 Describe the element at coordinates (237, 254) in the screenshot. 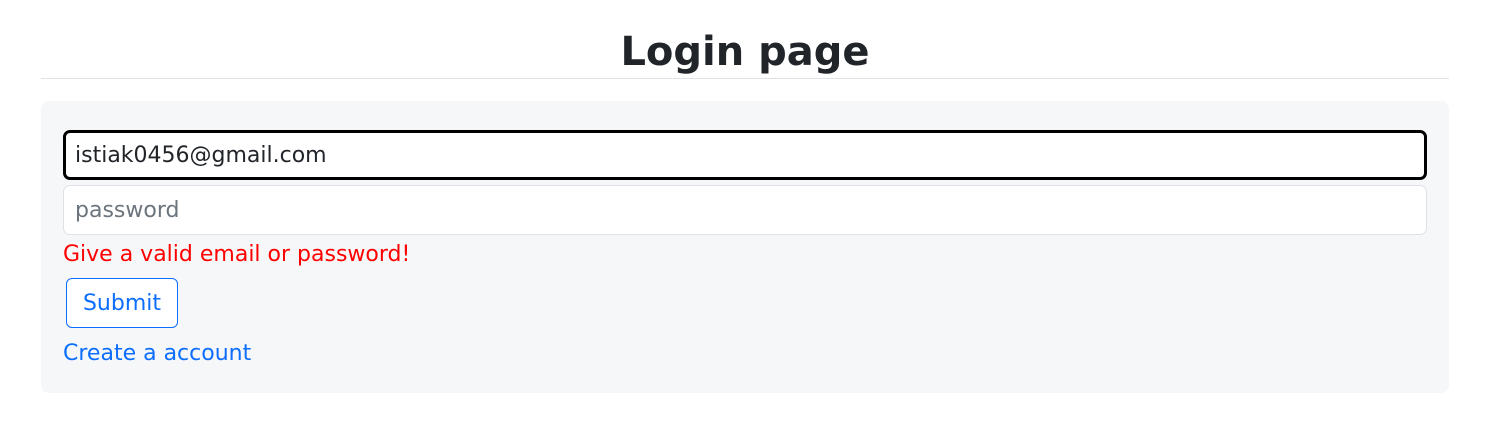

I see `error-message: Give a valid email or password!` at that location.